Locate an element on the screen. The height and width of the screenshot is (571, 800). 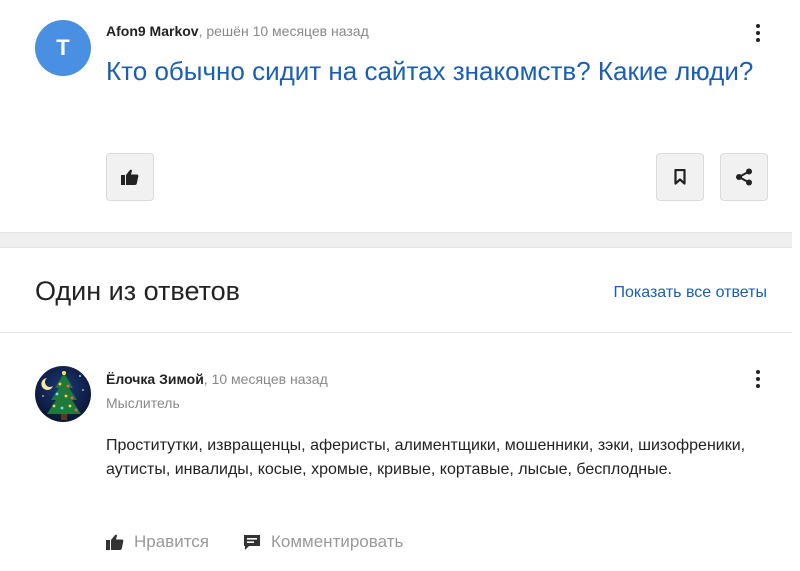
show-all-answers-link: Показать все ответы is located at coordinates (690, 293).